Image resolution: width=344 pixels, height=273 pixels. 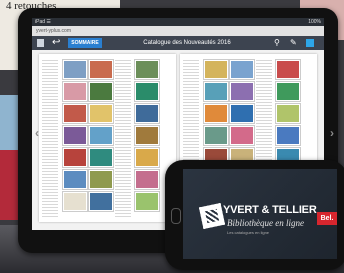 I want to click on home-button, so click(x=176, y=216).